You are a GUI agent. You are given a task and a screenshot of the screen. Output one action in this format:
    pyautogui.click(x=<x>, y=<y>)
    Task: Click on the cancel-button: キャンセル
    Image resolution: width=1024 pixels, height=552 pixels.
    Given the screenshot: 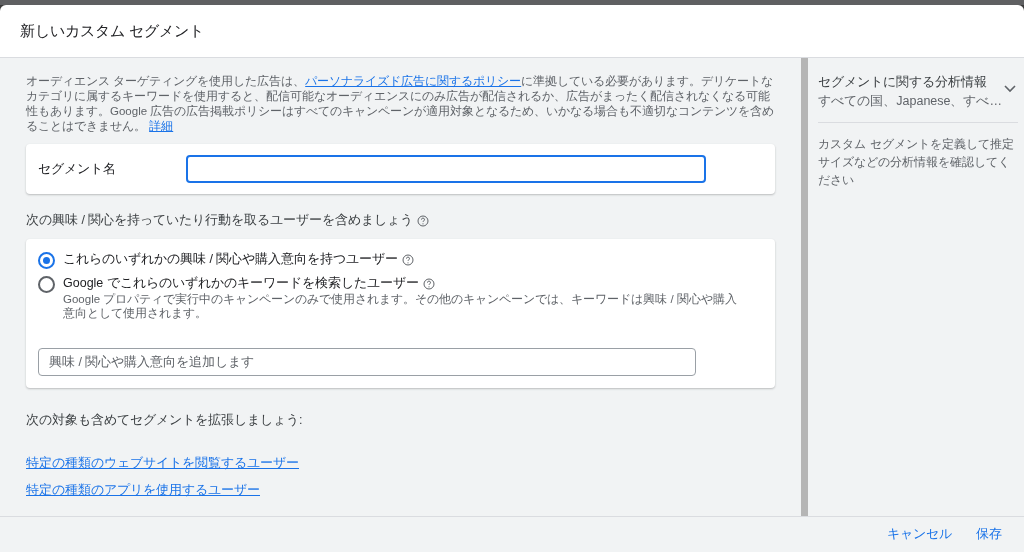 What is the action you would take?
    pyautogui.click(x=919, y=534)
    